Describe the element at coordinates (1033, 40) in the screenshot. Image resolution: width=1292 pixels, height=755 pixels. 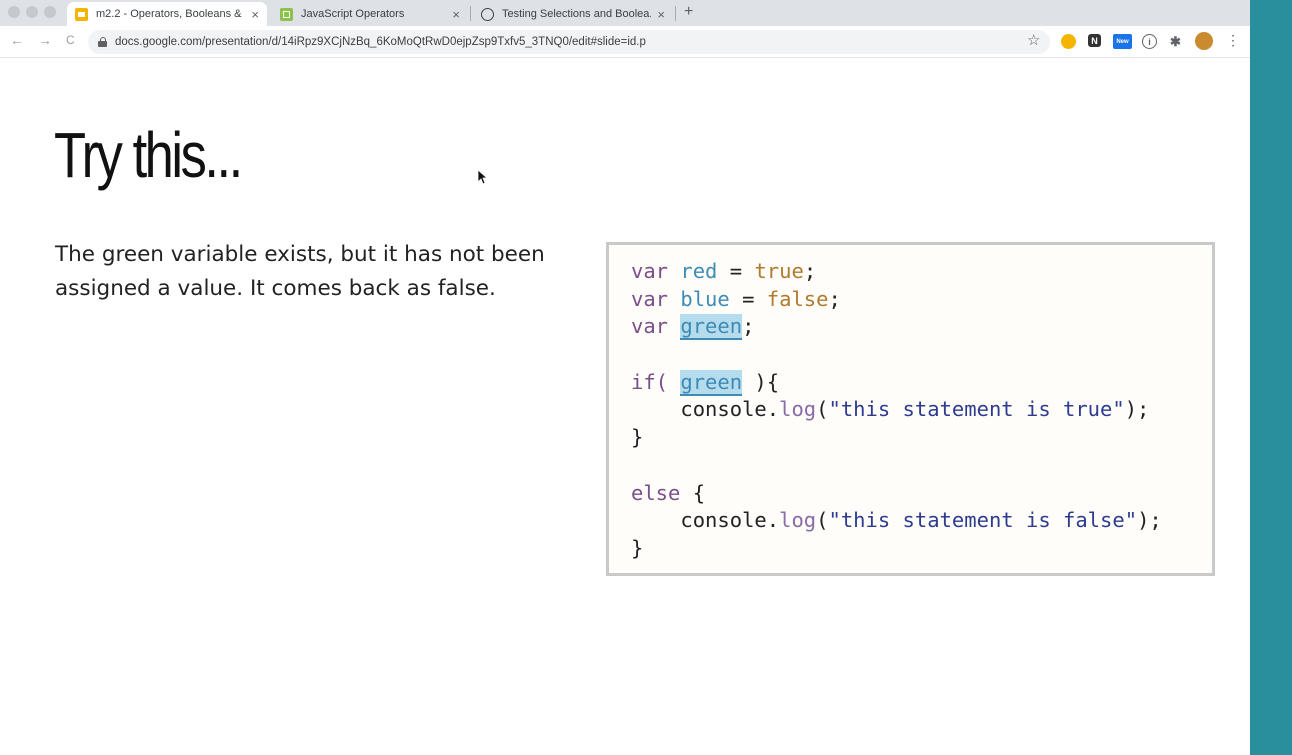
I see `bookmark-star-icon: ☆` at that location.